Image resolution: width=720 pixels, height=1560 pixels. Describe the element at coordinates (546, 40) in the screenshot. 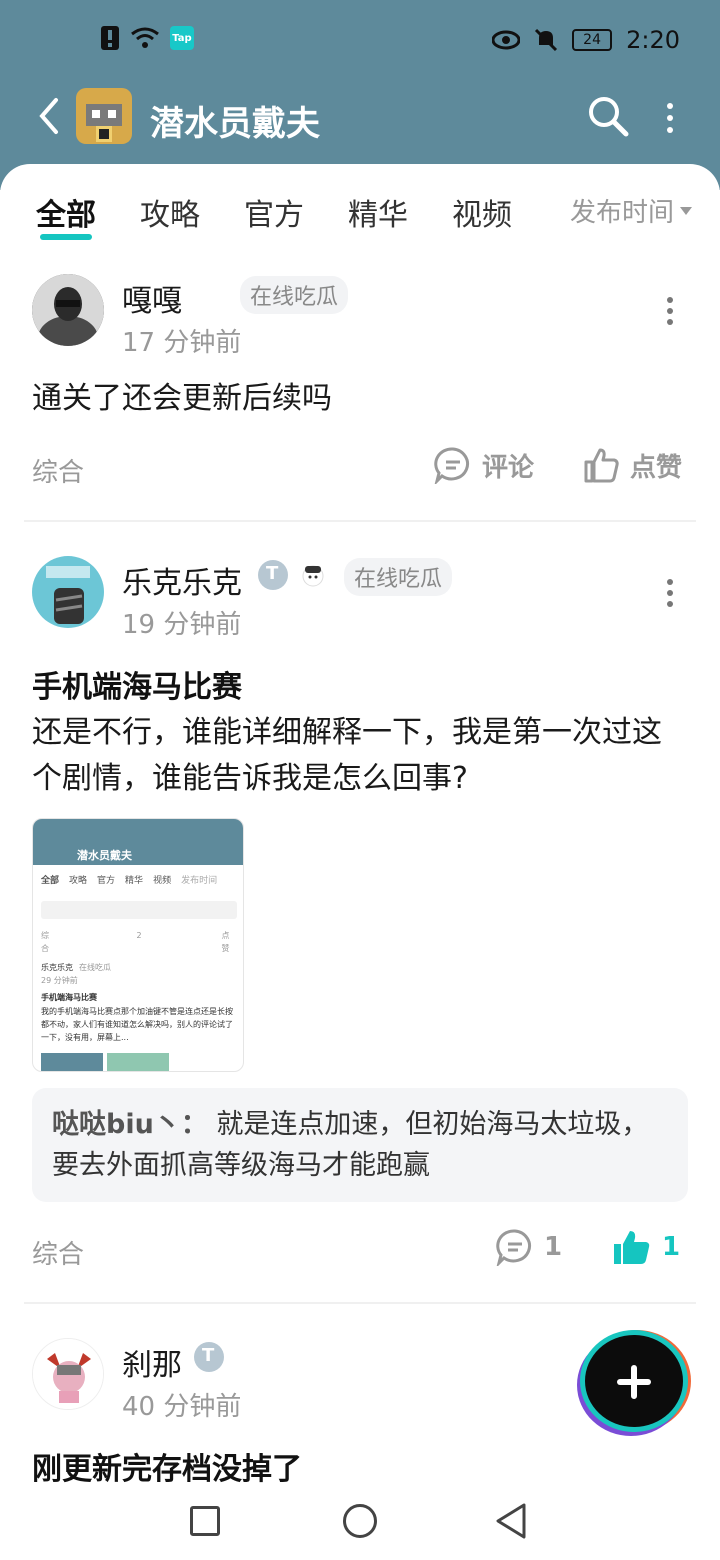

I see `mute-bell-icon` at that location.